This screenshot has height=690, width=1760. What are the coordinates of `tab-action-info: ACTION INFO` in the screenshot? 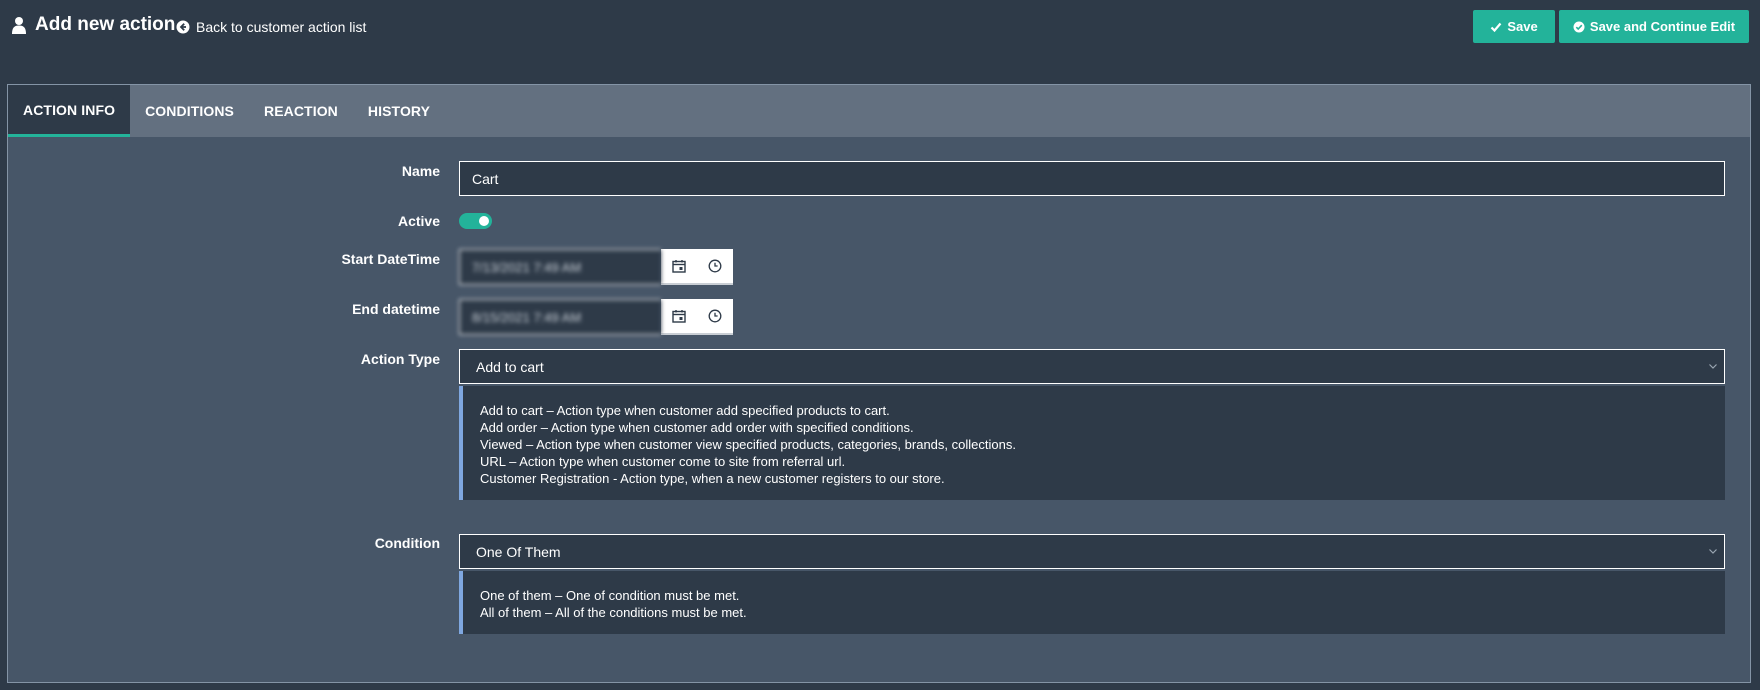 It's located at (69, 111).